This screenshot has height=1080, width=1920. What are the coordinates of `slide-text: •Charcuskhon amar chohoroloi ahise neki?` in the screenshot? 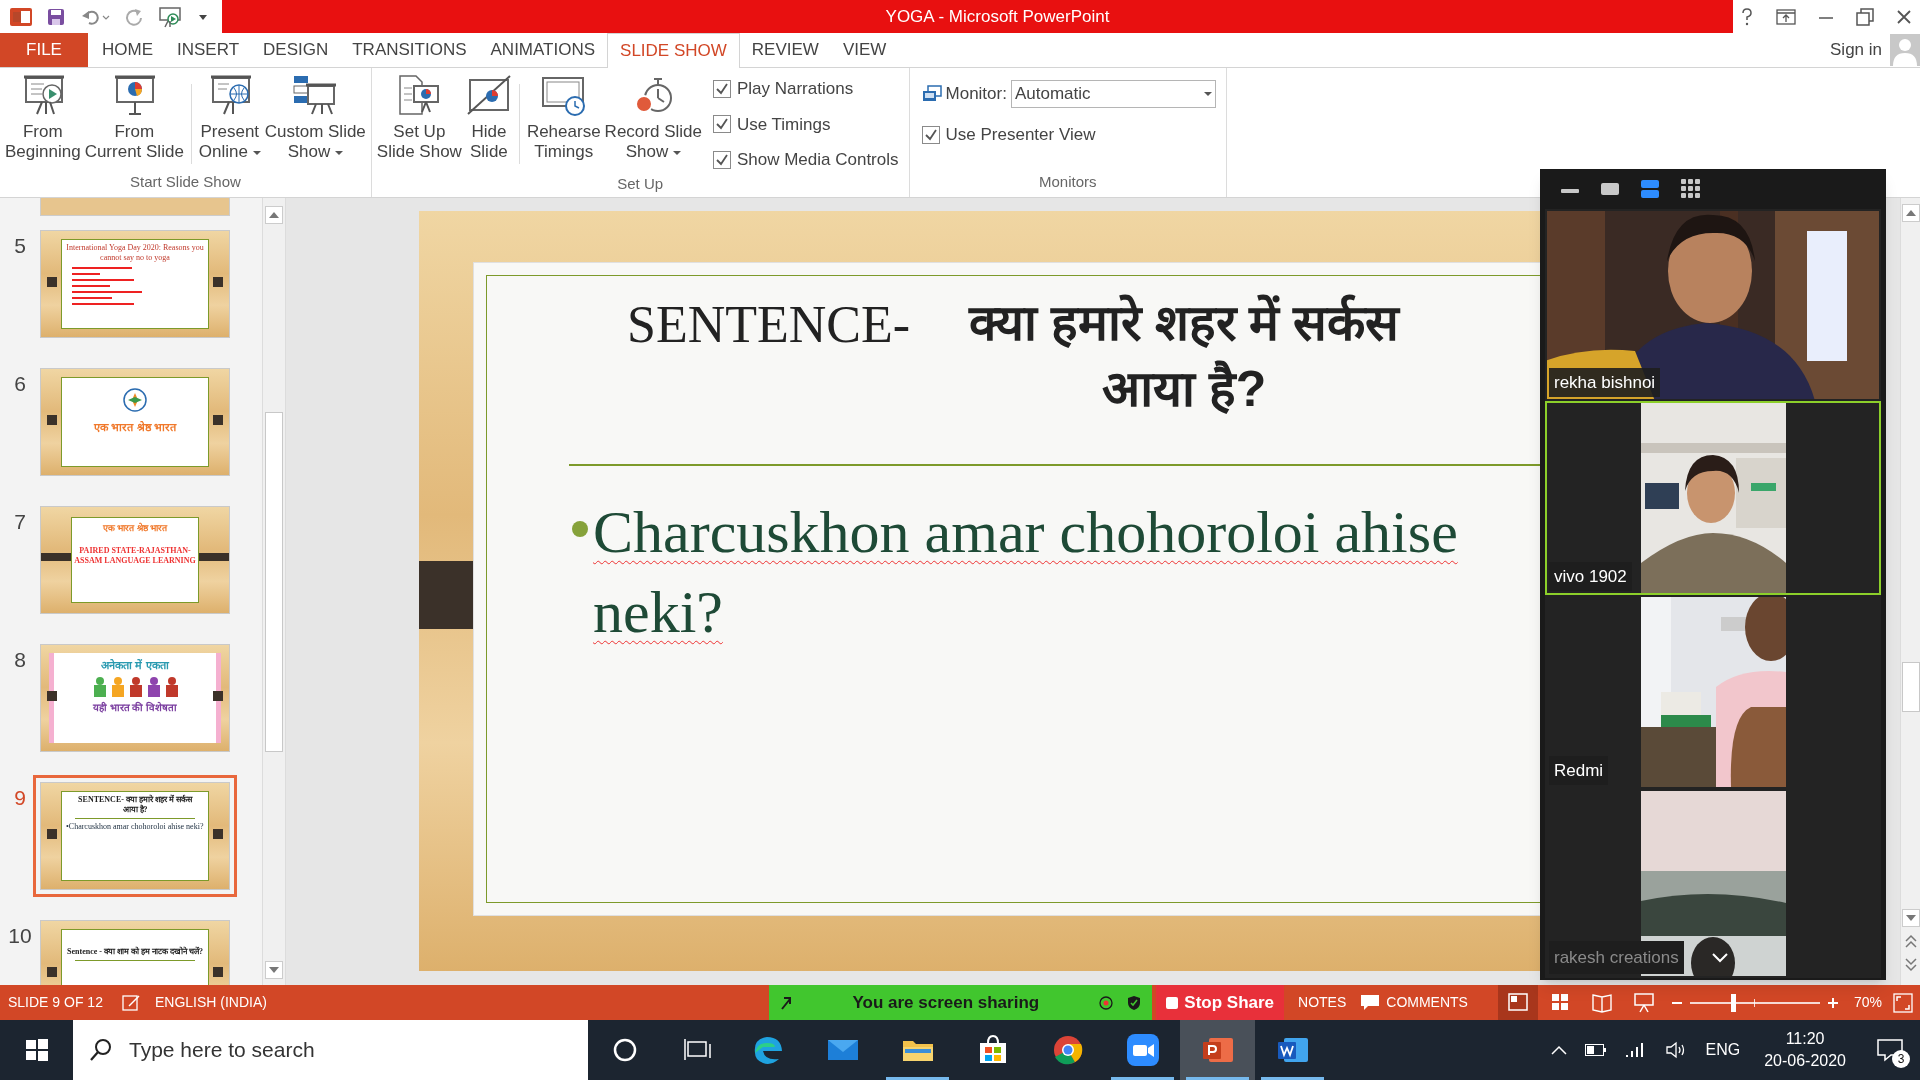 It's located at (135, 827).